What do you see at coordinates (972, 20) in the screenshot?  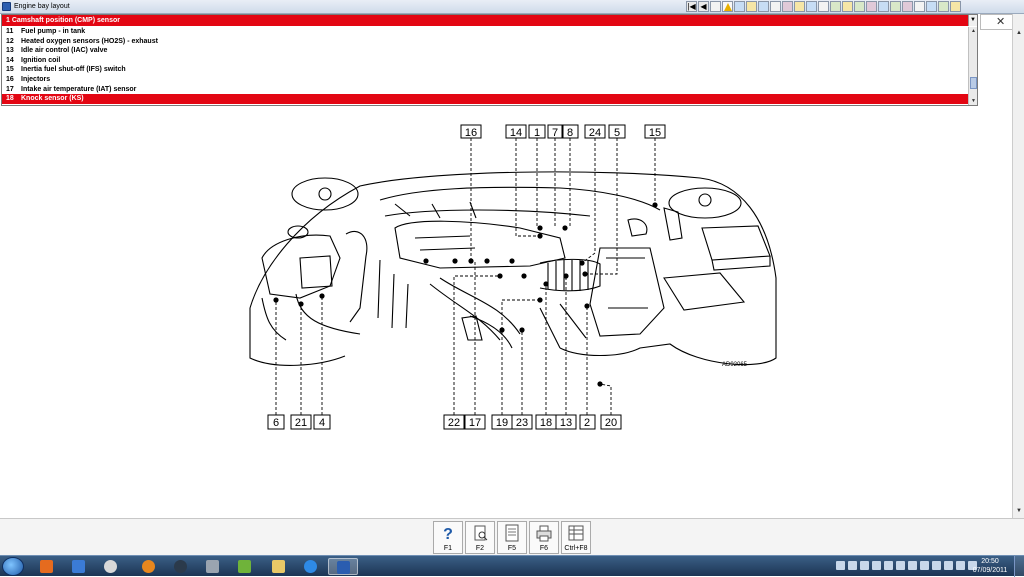 I see `dropdown-arrow-icon: ▼` at bounding box center [972, 20].